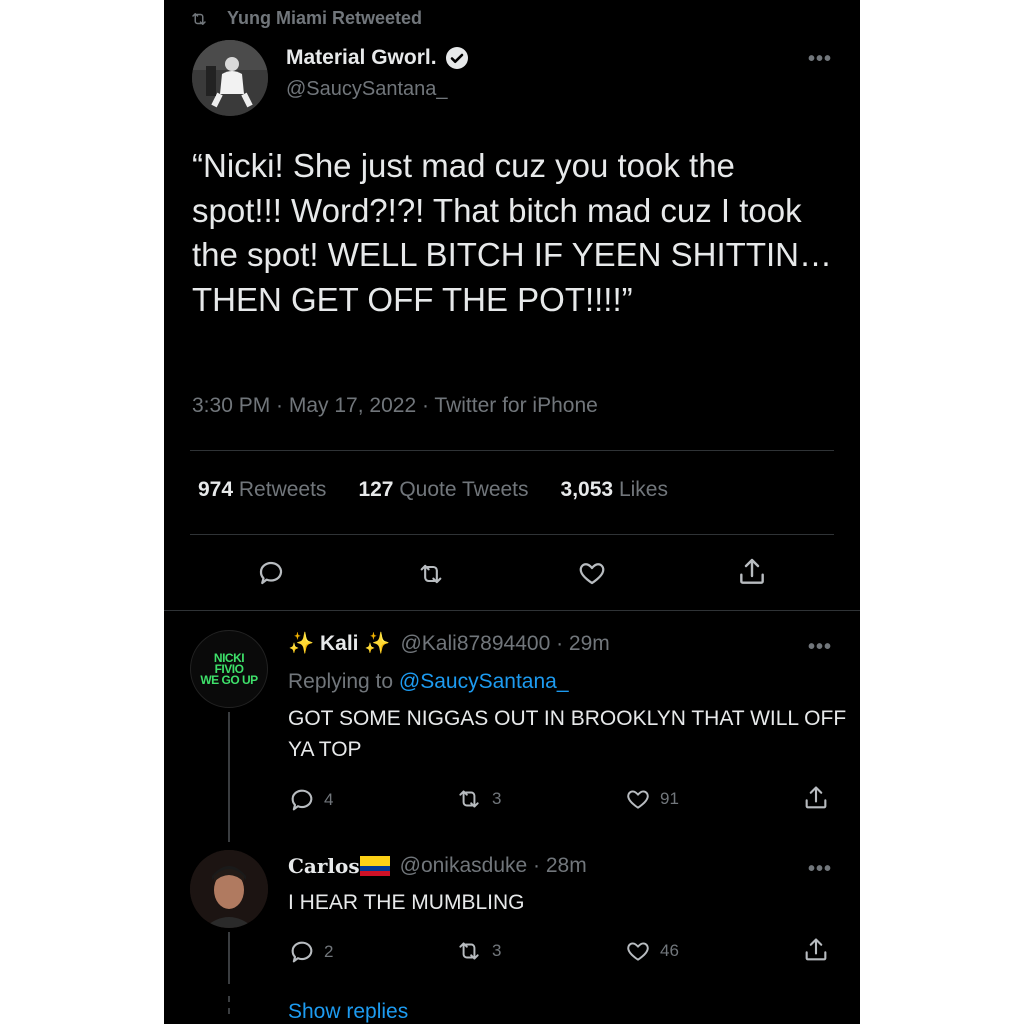 This screenshot has height=1024, width=1024. I want to click on main-author-name: Material Gworl., so click(361, 58).